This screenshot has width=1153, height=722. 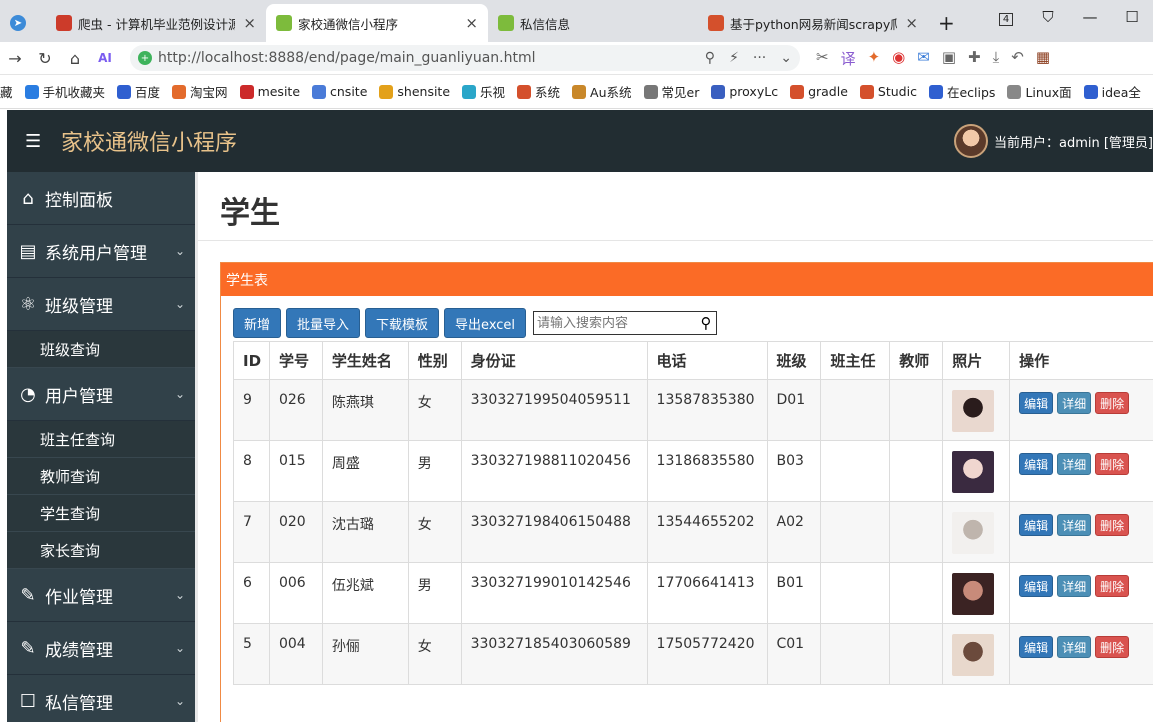 I want to click on bookmark-icon, so click(x=935, y=91).